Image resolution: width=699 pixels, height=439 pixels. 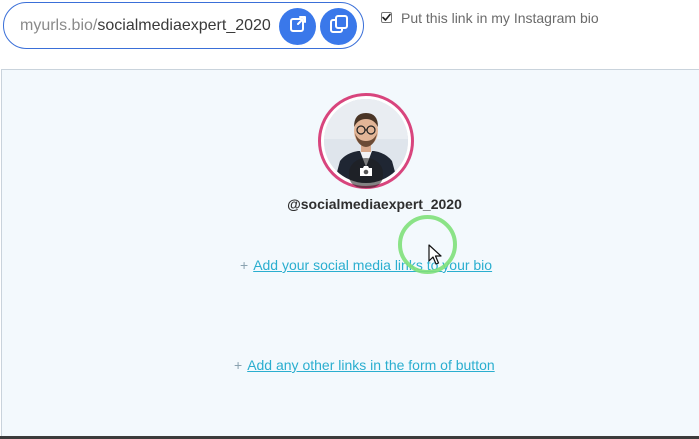 What do you see at coordinates (373, 265) in the screenshot?
I see `add-social-links-label: Add your social media links to your bio` at bounding box center [373, 265].